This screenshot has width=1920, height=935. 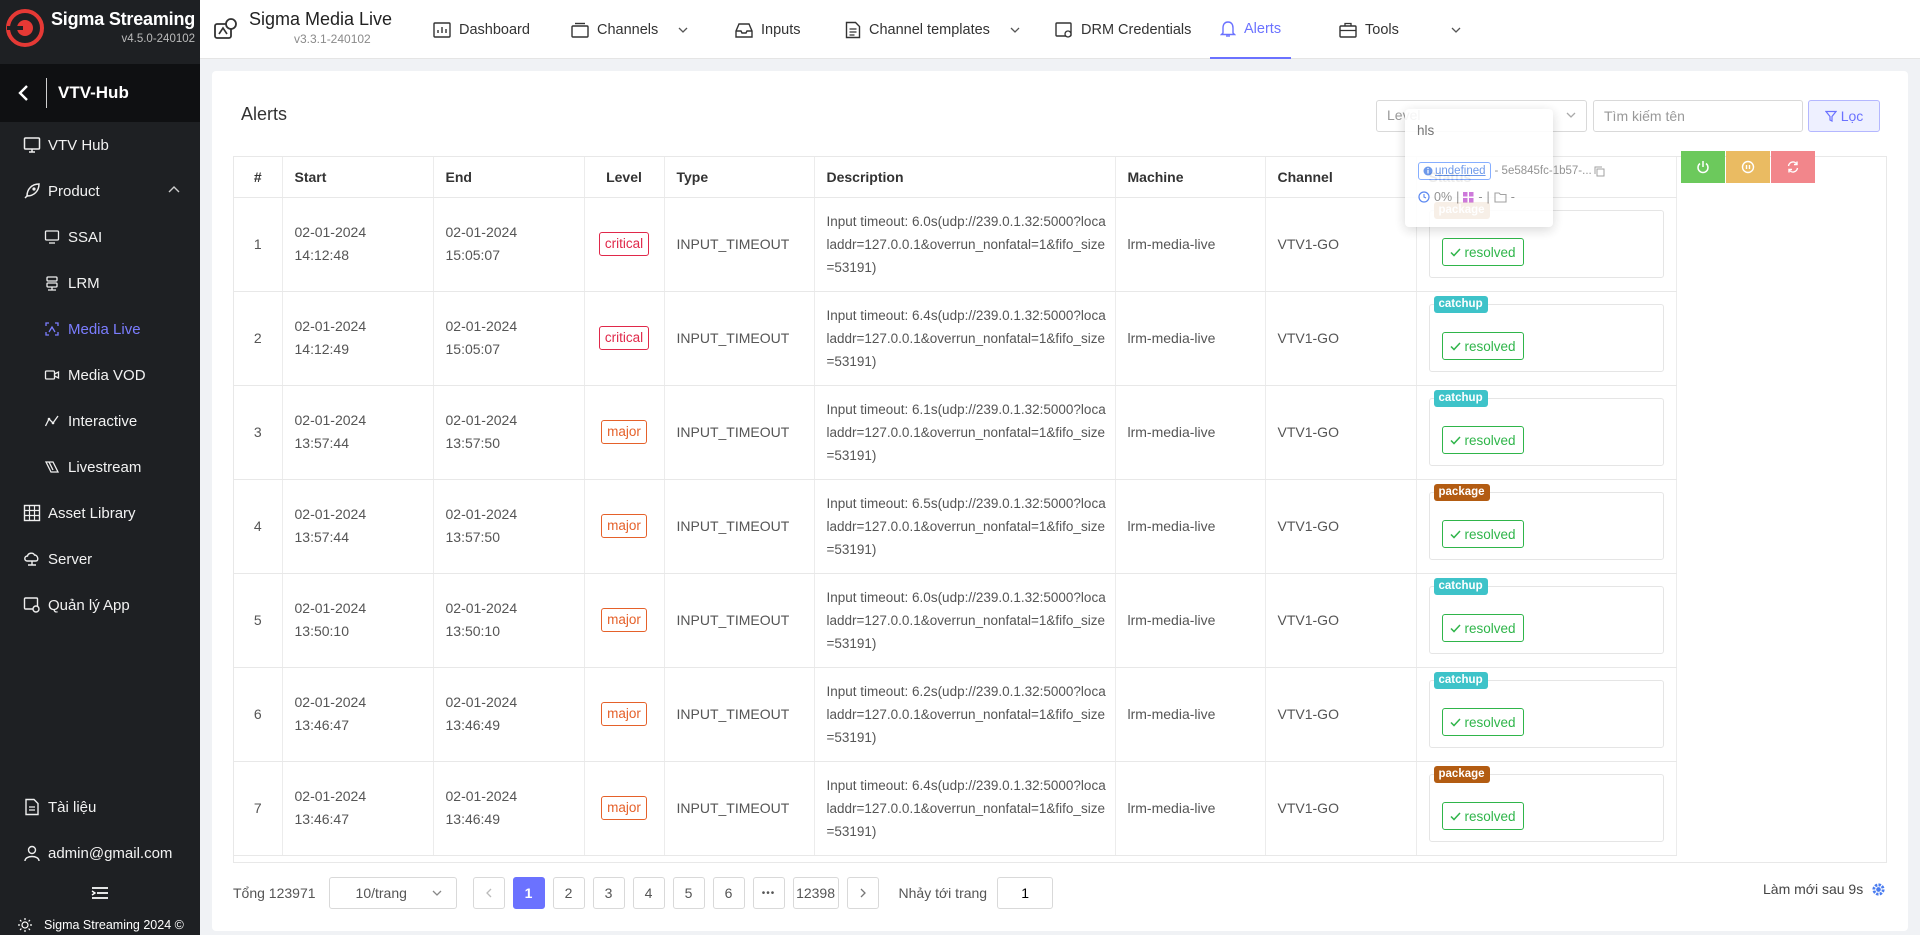 I want to click on sidebar-item-media-vod: Media VOD, so click(x=100, y=375).